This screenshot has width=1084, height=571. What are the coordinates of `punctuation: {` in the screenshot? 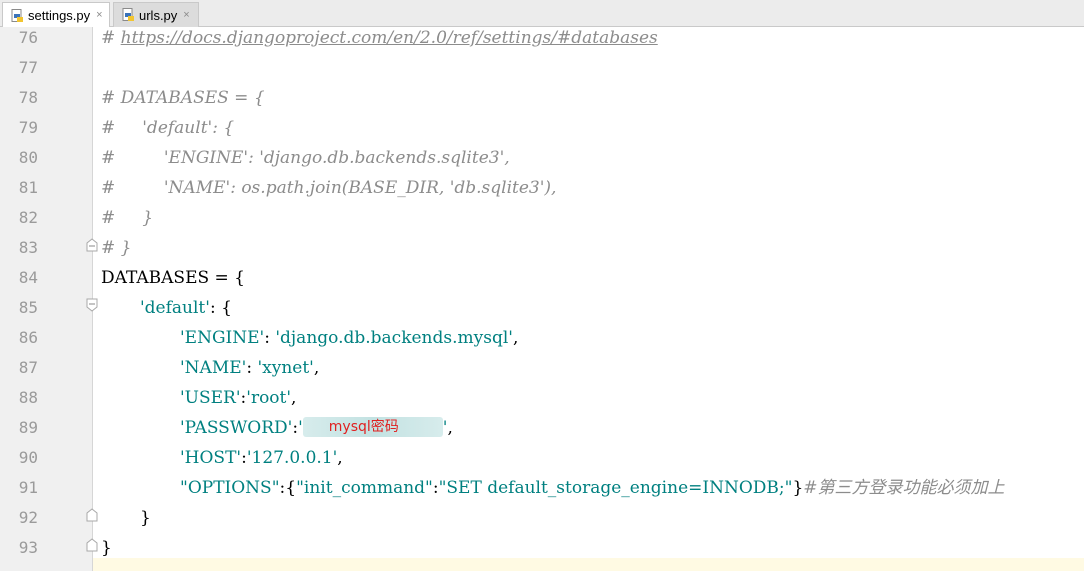 It's located at (291, 488).